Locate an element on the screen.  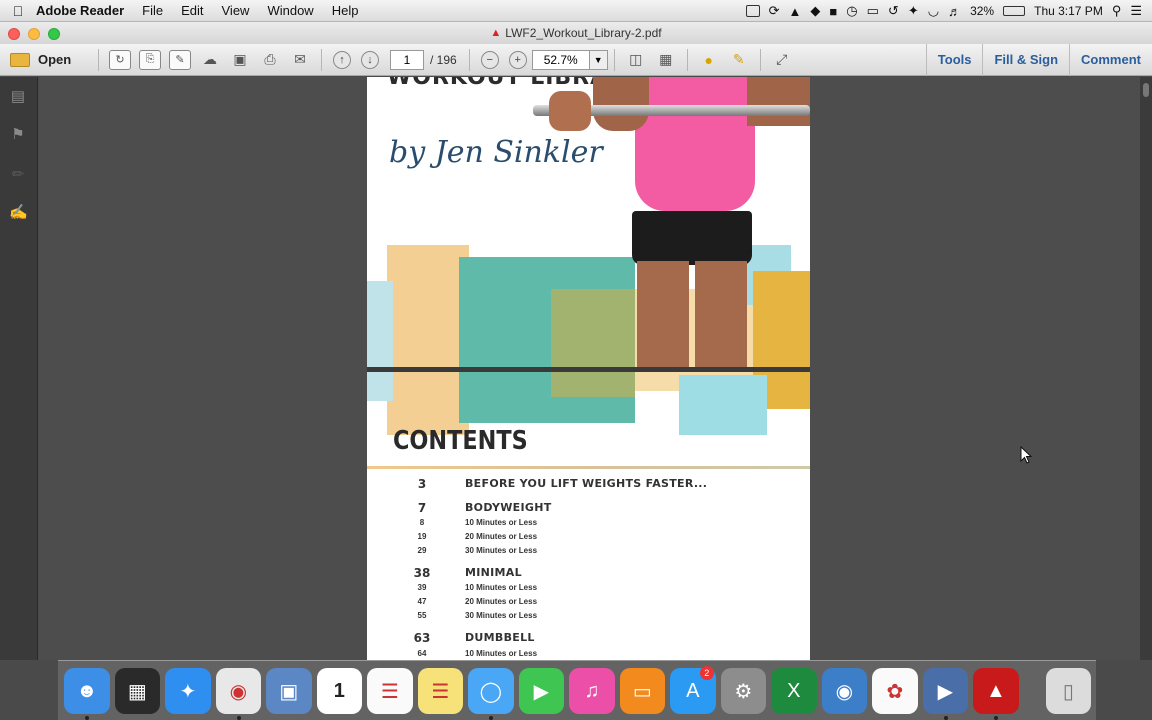
menu-app-name: Adobe Reader is located at coordinates (80, 10).